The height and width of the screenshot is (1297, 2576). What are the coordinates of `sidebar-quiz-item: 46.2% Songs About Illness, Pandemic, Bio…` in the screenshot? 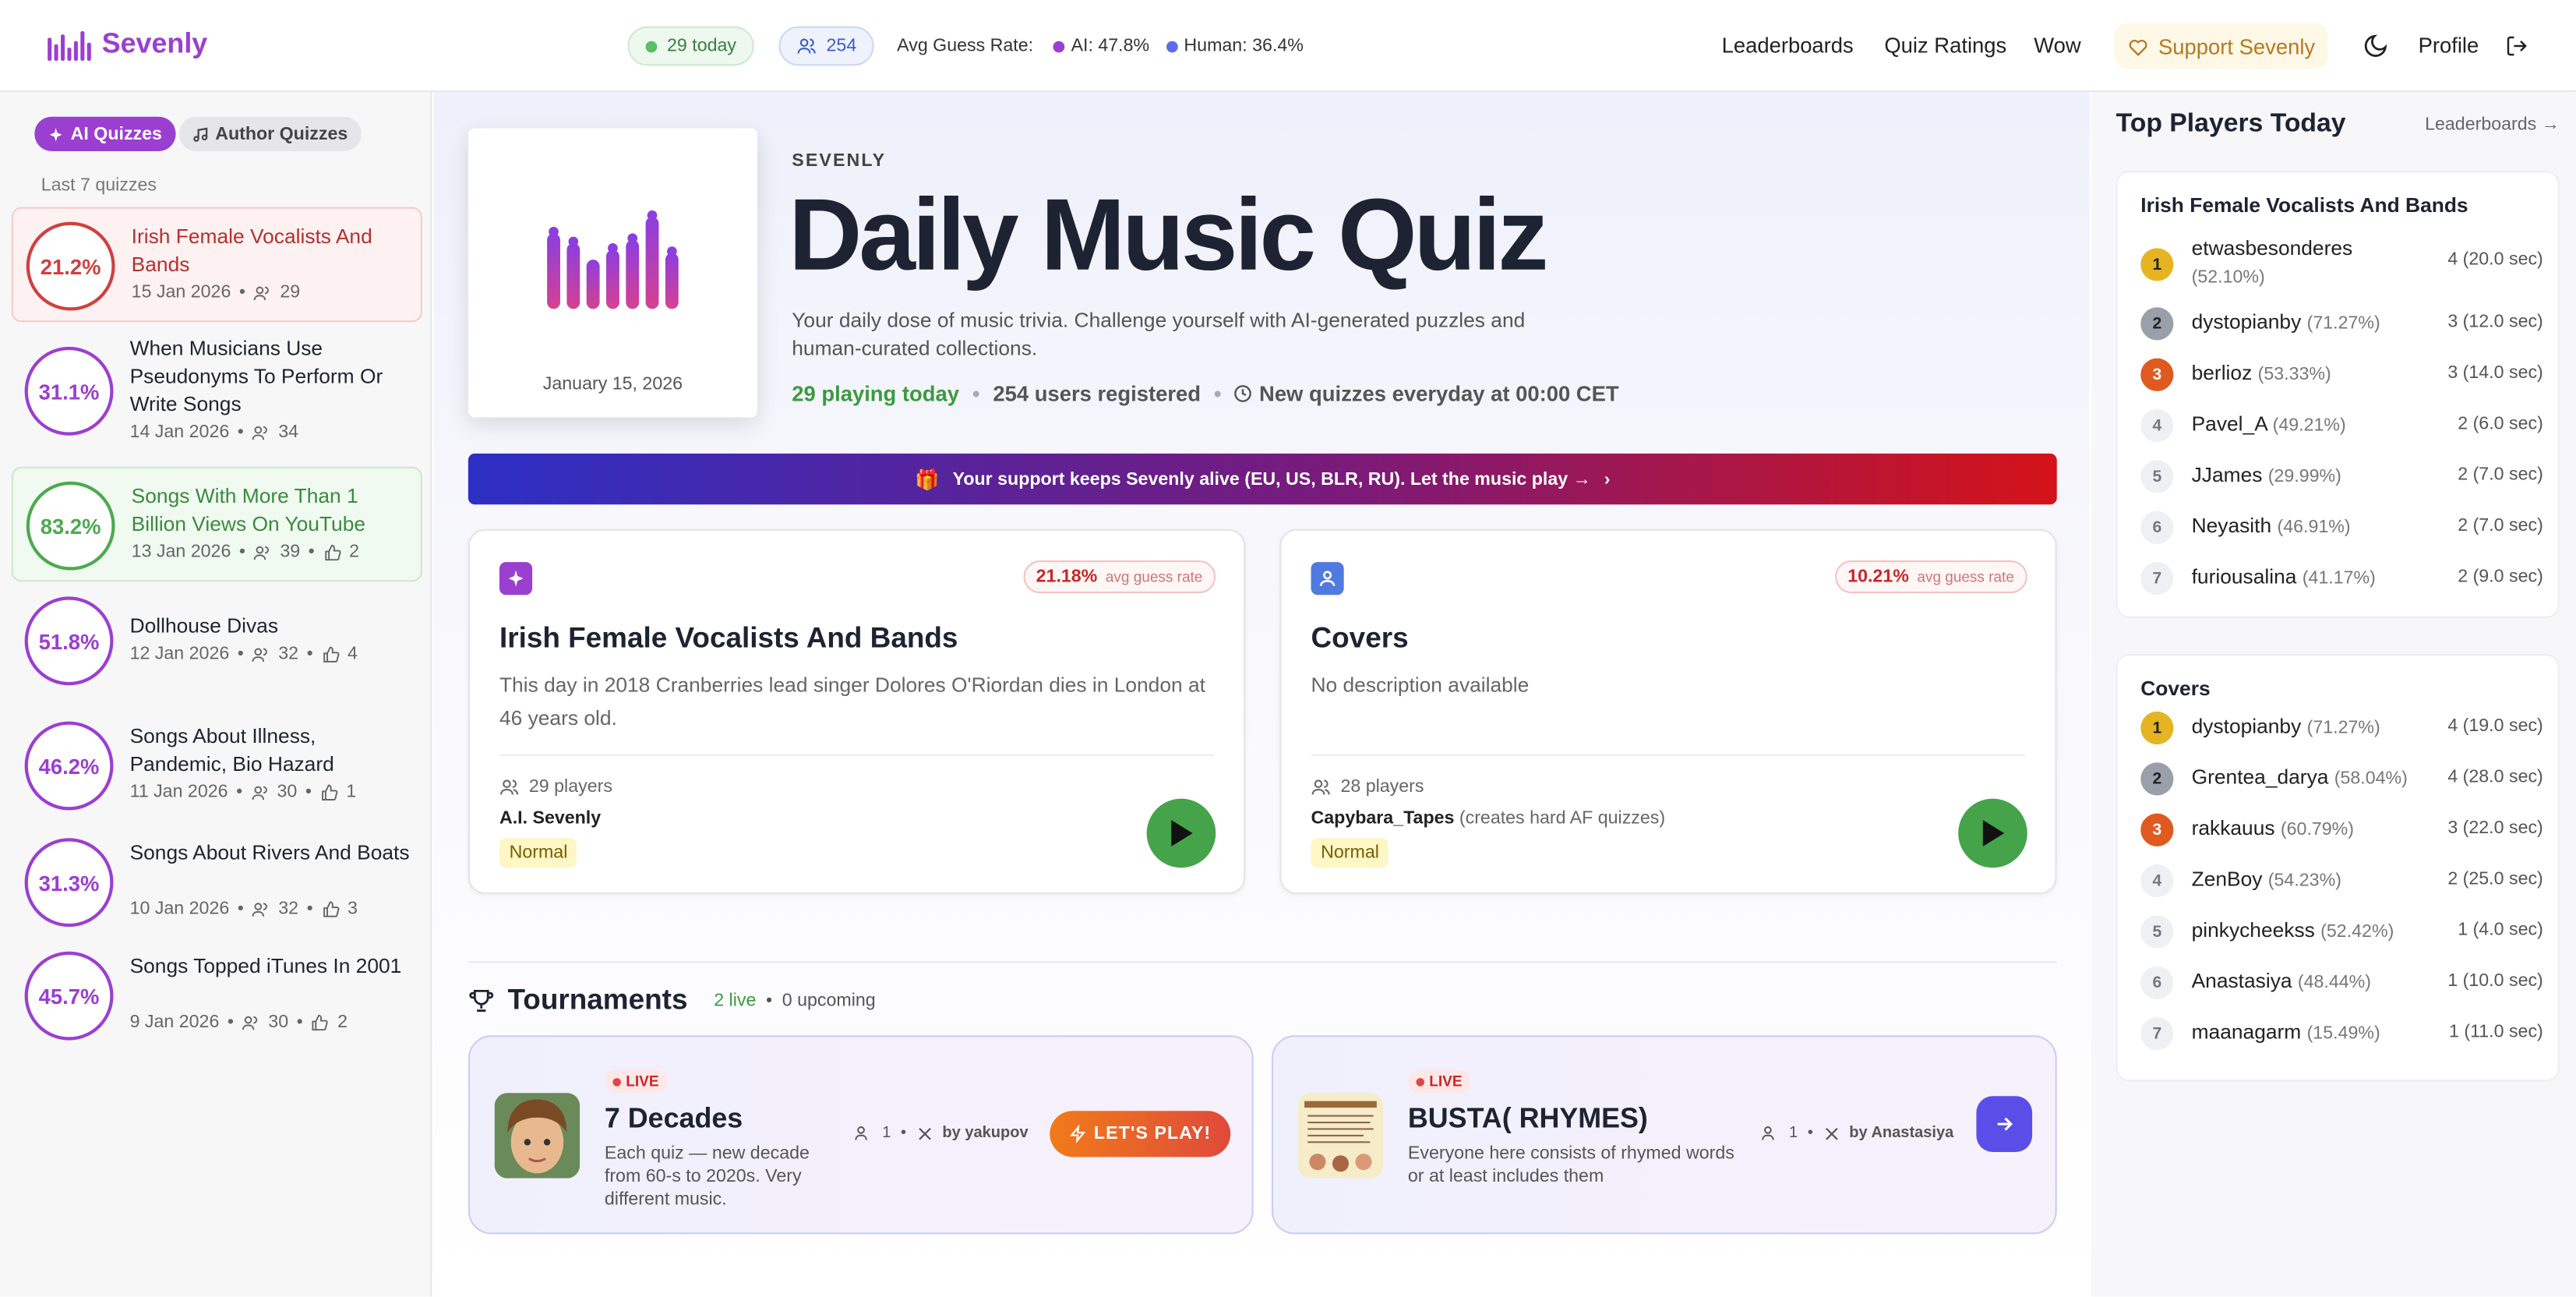 It's located at (217, 765).